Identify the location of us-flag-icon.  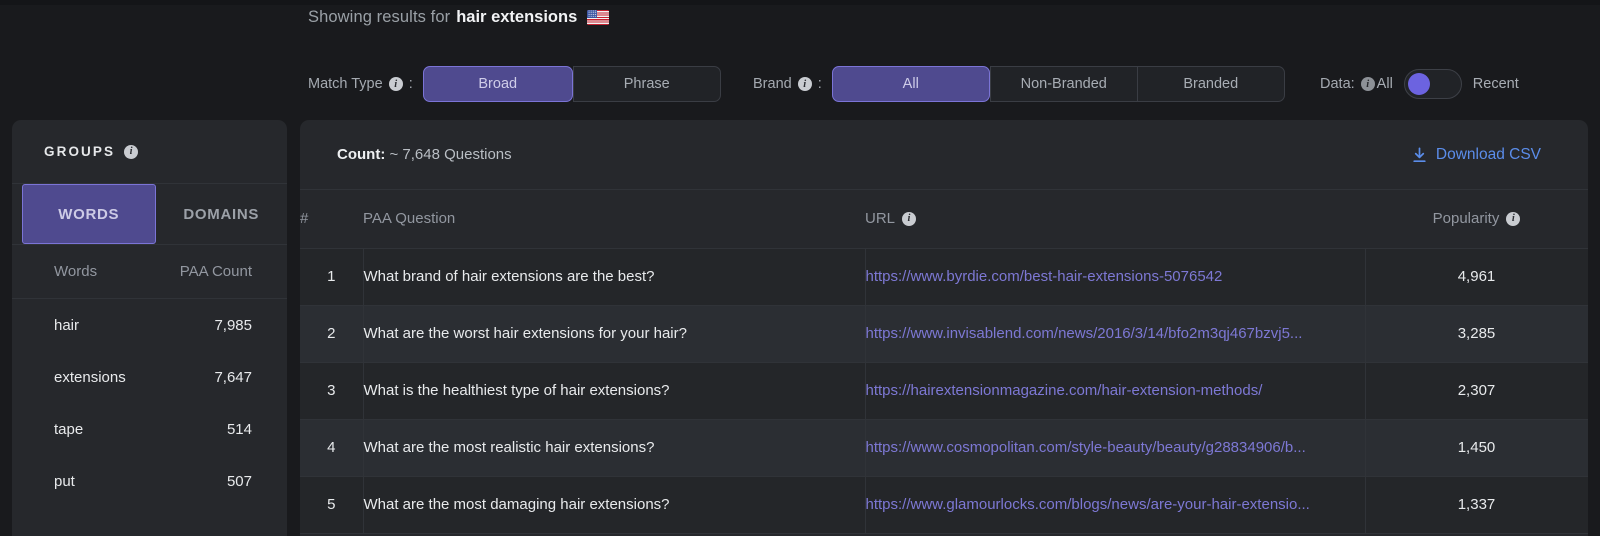
(598, 17).